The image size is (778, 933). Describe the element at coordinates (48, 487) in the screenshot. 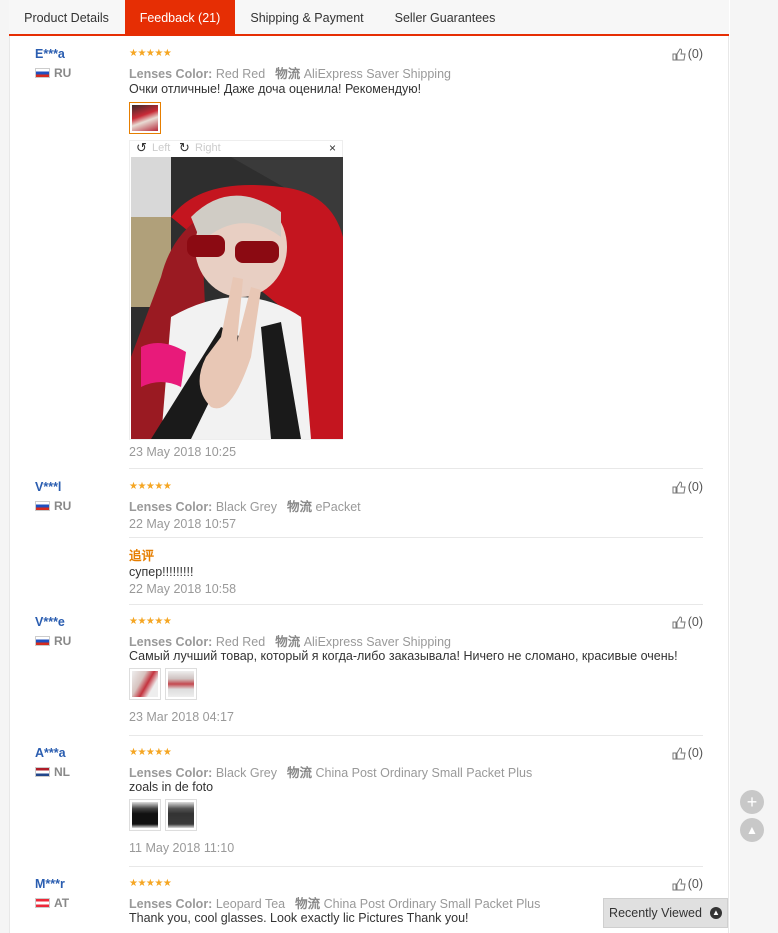

I see `reviewer-name: V***l` at that location.